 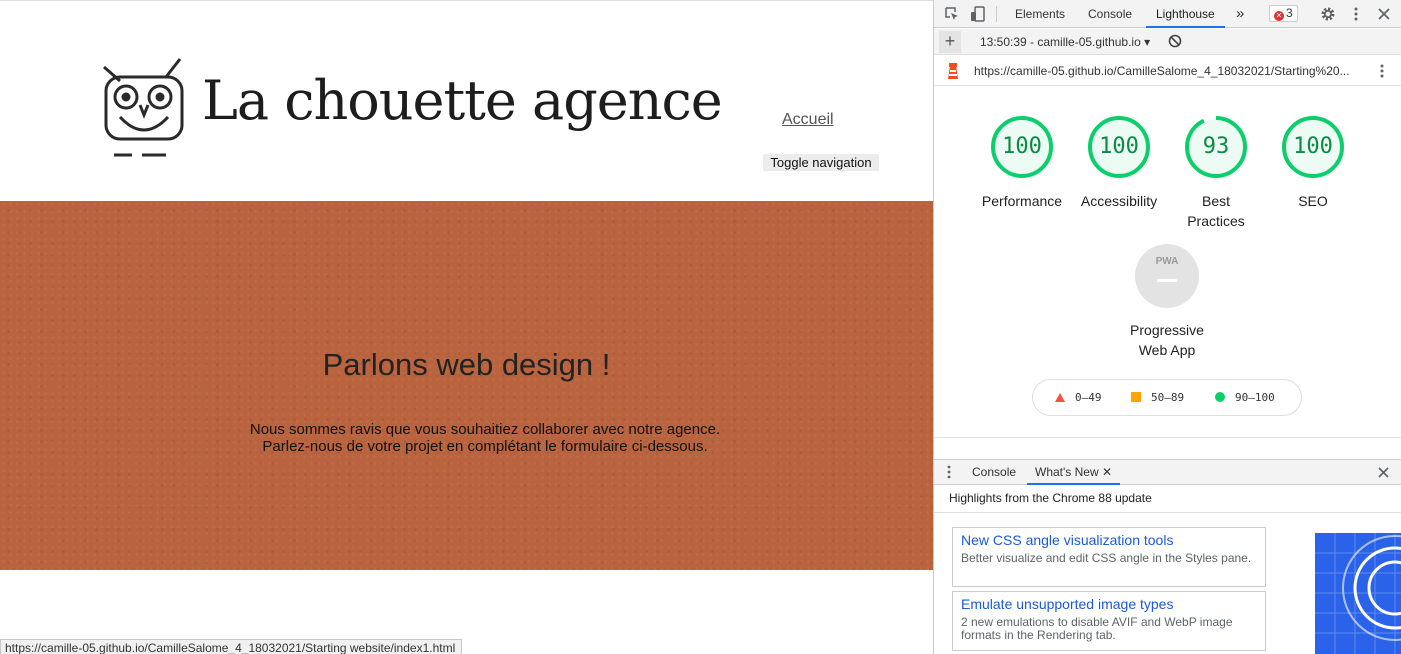 I want to click on hero-title: Parlons web design !, so click(x=466, y=364).